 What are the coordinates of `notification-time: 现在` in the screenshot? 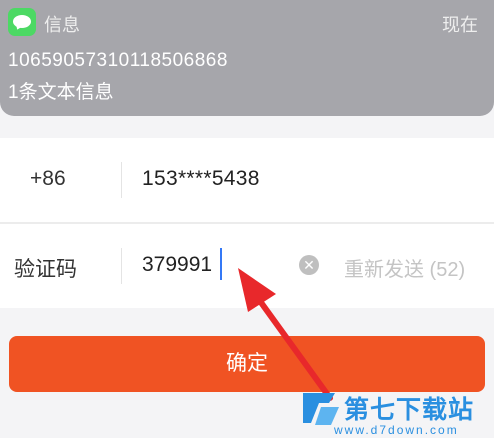 It's located at (460, 25).